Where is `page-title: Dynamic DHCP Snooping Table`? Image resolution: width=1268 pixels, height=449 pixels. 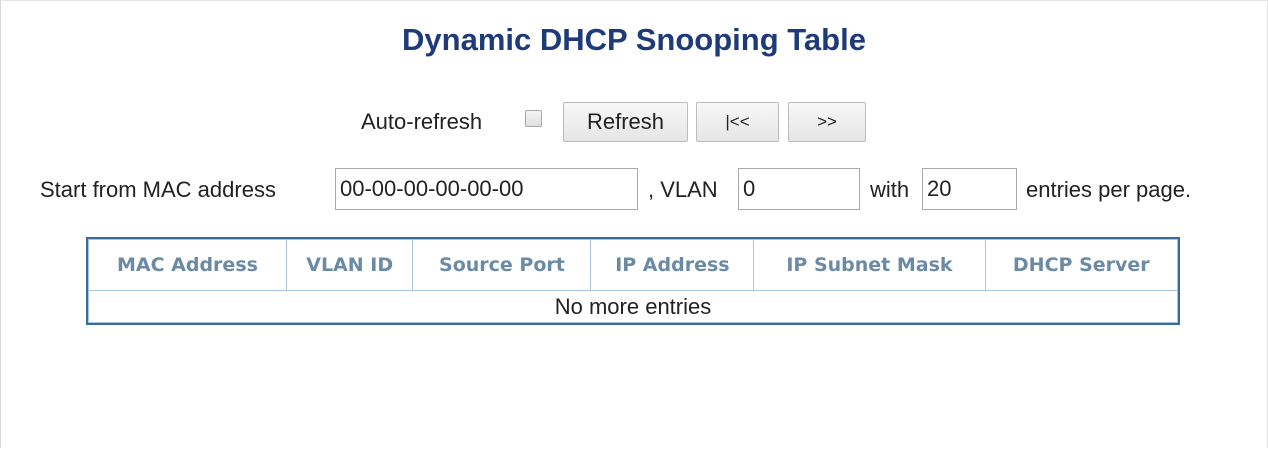
page-title: Dynamic DHCP Snooping Table is located at coordinates (634, 39).